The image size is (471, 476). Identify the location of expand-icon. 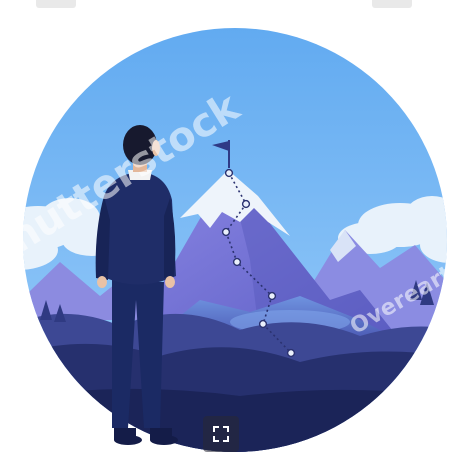
(221, 434).